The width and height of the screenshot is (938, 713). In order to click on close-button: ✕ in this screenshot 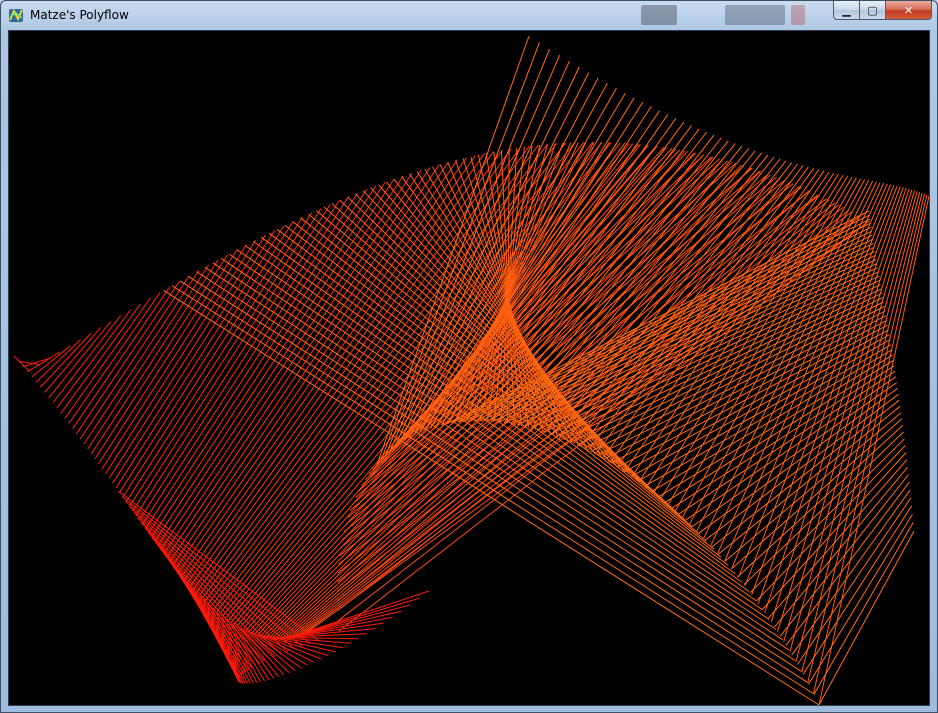, I will do `click(909, 10)`.